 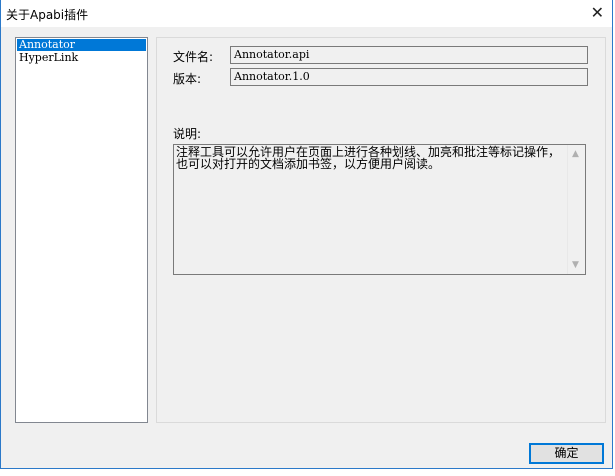 What do you see at coordinates (409, 55) in the screenshot?
I see `filename-field: Annotator.api` at bounding box center [409, 55].